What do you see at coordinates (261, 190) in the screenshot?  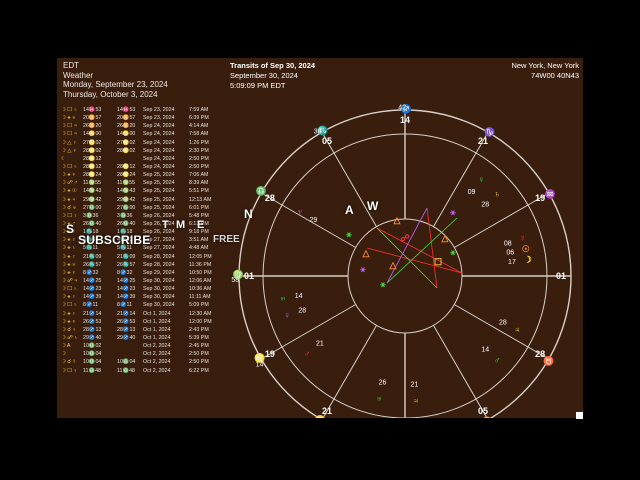 I see `cusp-sign-glyph: ♎` at bounding box center [261, 190].